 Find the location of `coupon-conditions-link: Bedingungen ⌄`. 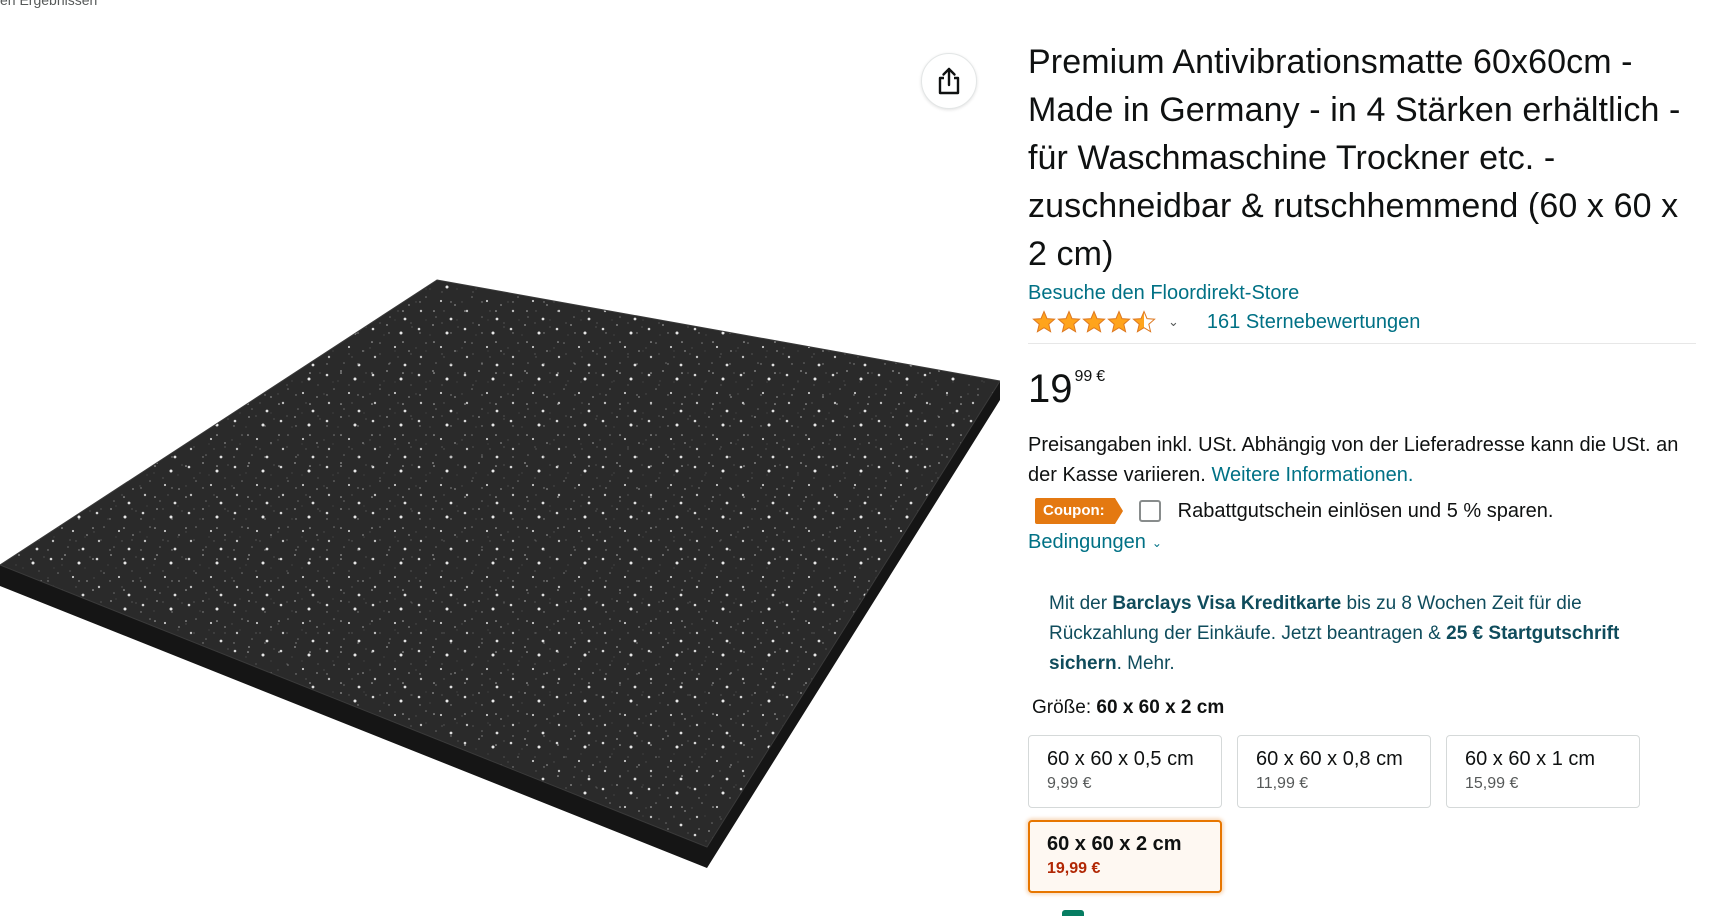

coupon-conditions-link: Bedingungen ⌄ is located at coordinates (1363, 542).